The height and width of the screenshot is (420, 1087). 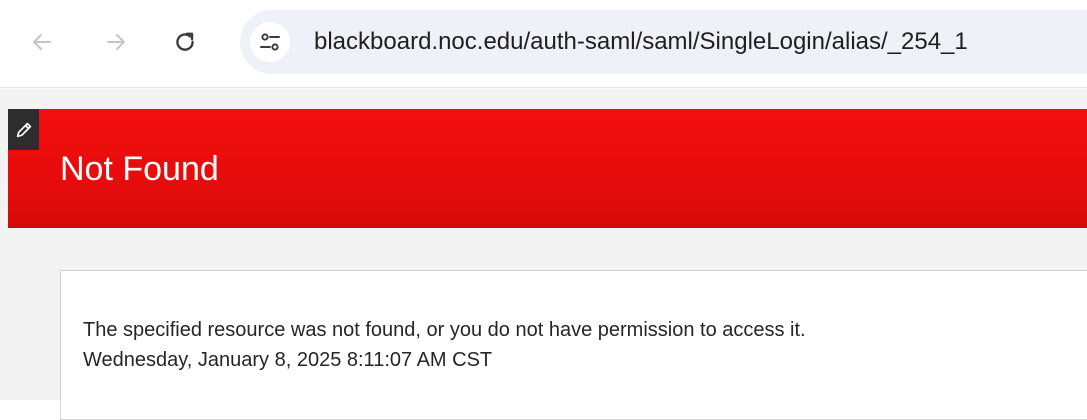 I want to click on site-info-button, so click(x=270, y=42).